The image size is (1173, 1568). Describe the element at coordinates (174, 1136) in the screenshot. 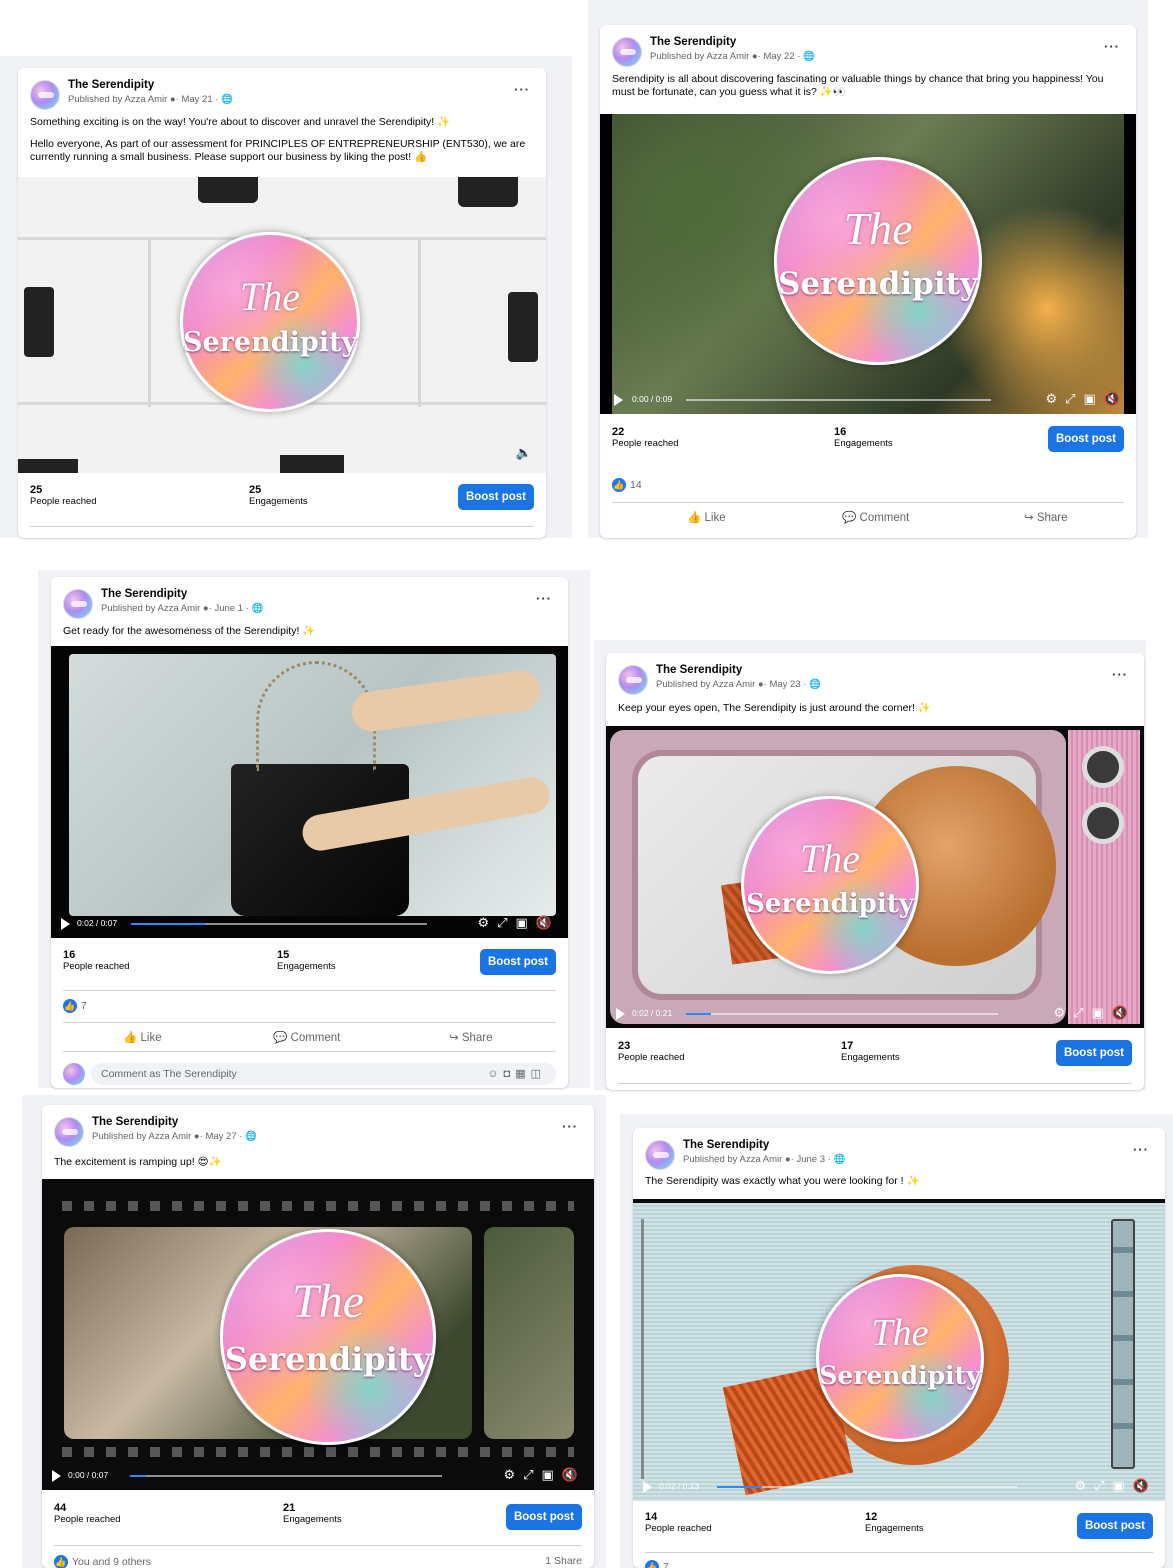

I see `post-meta: Published by Azza Amir ●· May 27 · 🌐` at that location.